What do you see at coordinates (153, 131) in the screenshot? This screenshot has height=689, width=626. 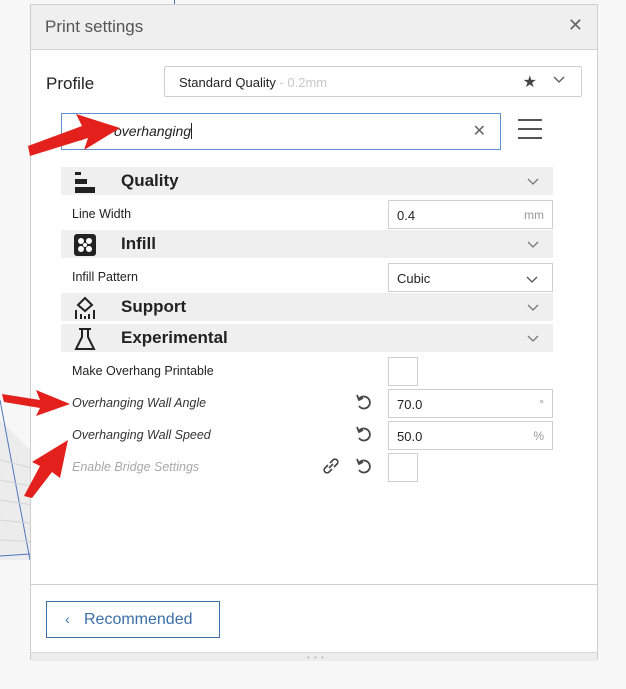 I see `search-value: overhanging` at bounding box center [153, 131].